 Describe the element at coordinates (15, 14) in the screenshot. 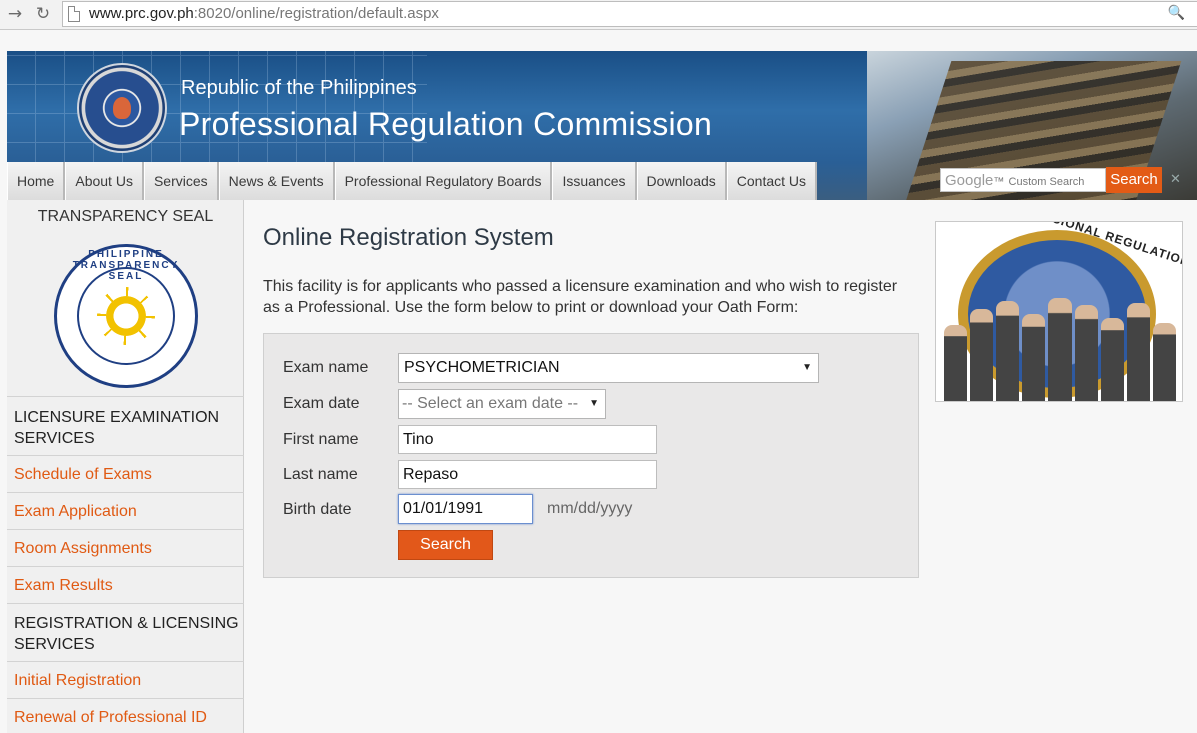

I see `forward-arrow-icon: →` at that location.